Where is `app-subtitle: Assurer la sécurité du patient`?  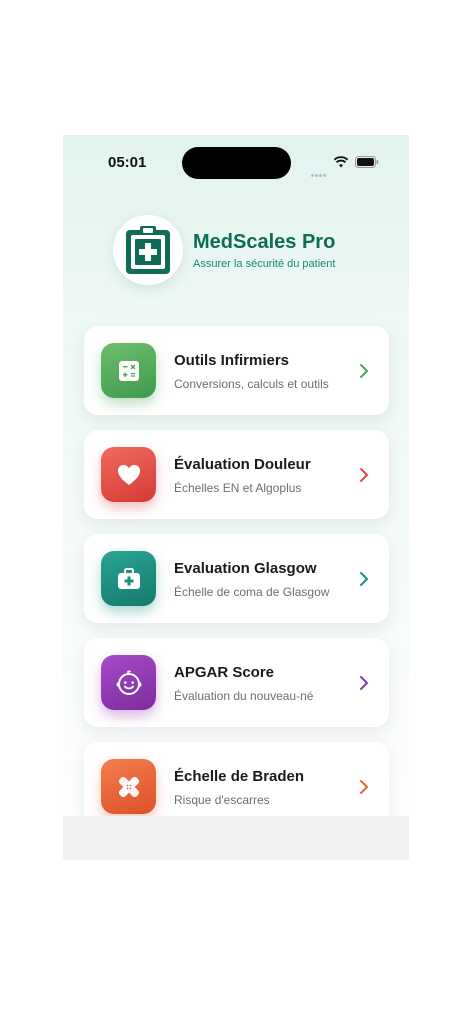 app-subtitle: Assurer la sécurité du patient is located at coordinates (264, 264).